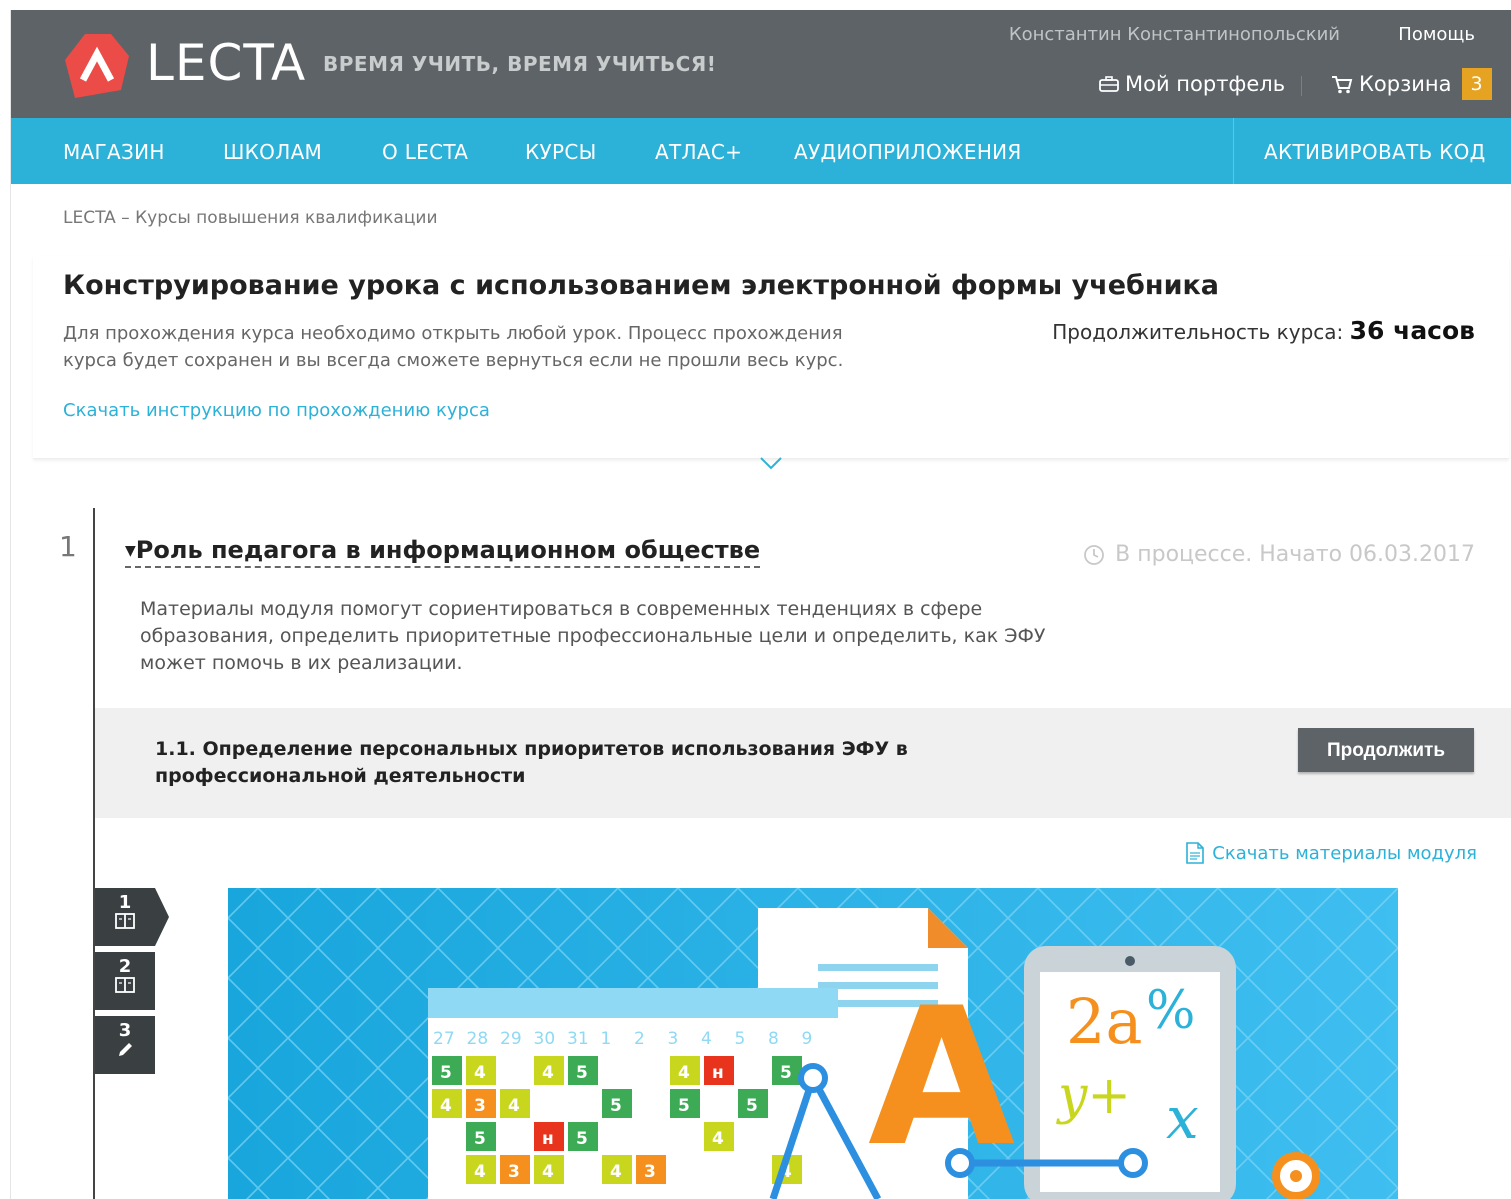  Describe the element at coordinates (673, 1039) in the screenshot. I see `calendar-day-label: 3` at that location.